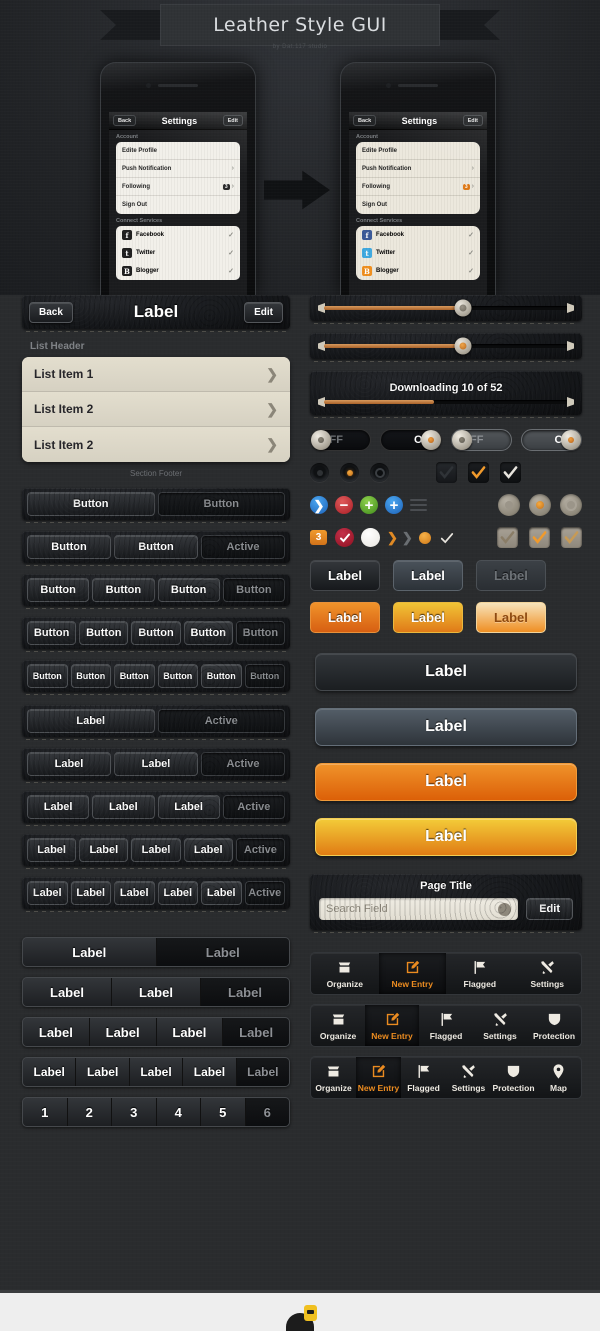 This screenshot has width=600, height=1331. I want to click on segmented-control: Label Active, so click(156, 721).